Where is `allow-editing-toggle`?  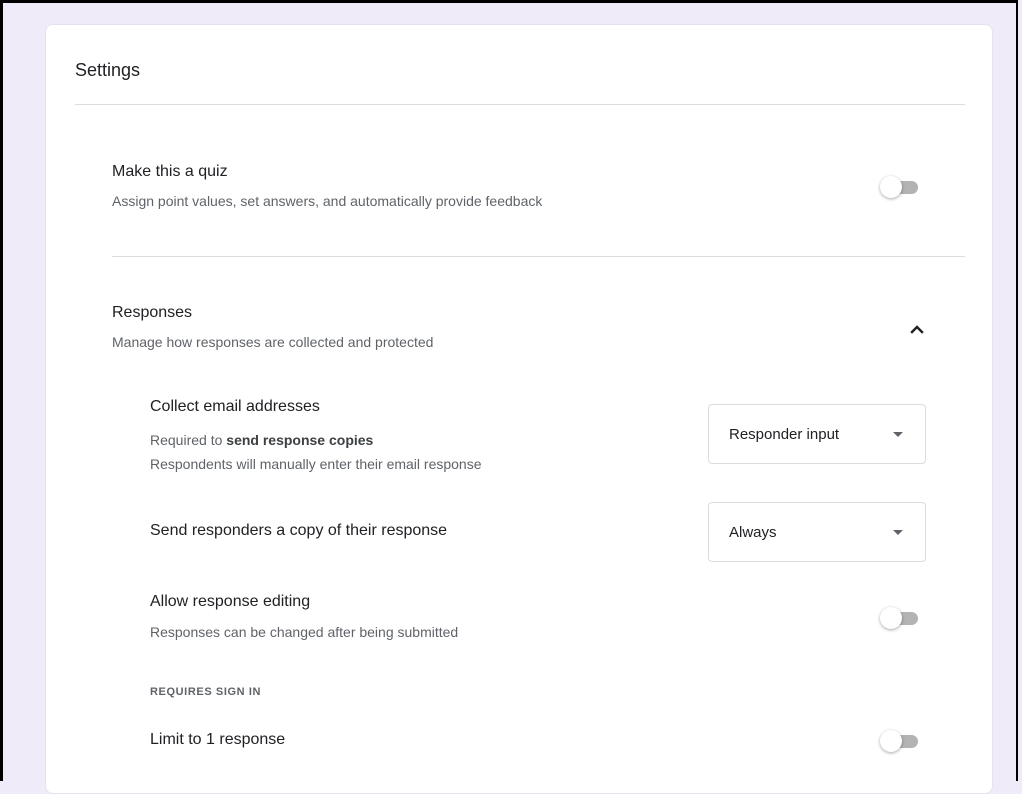 allow-editing-toggle is located at coordinates (900, 618).